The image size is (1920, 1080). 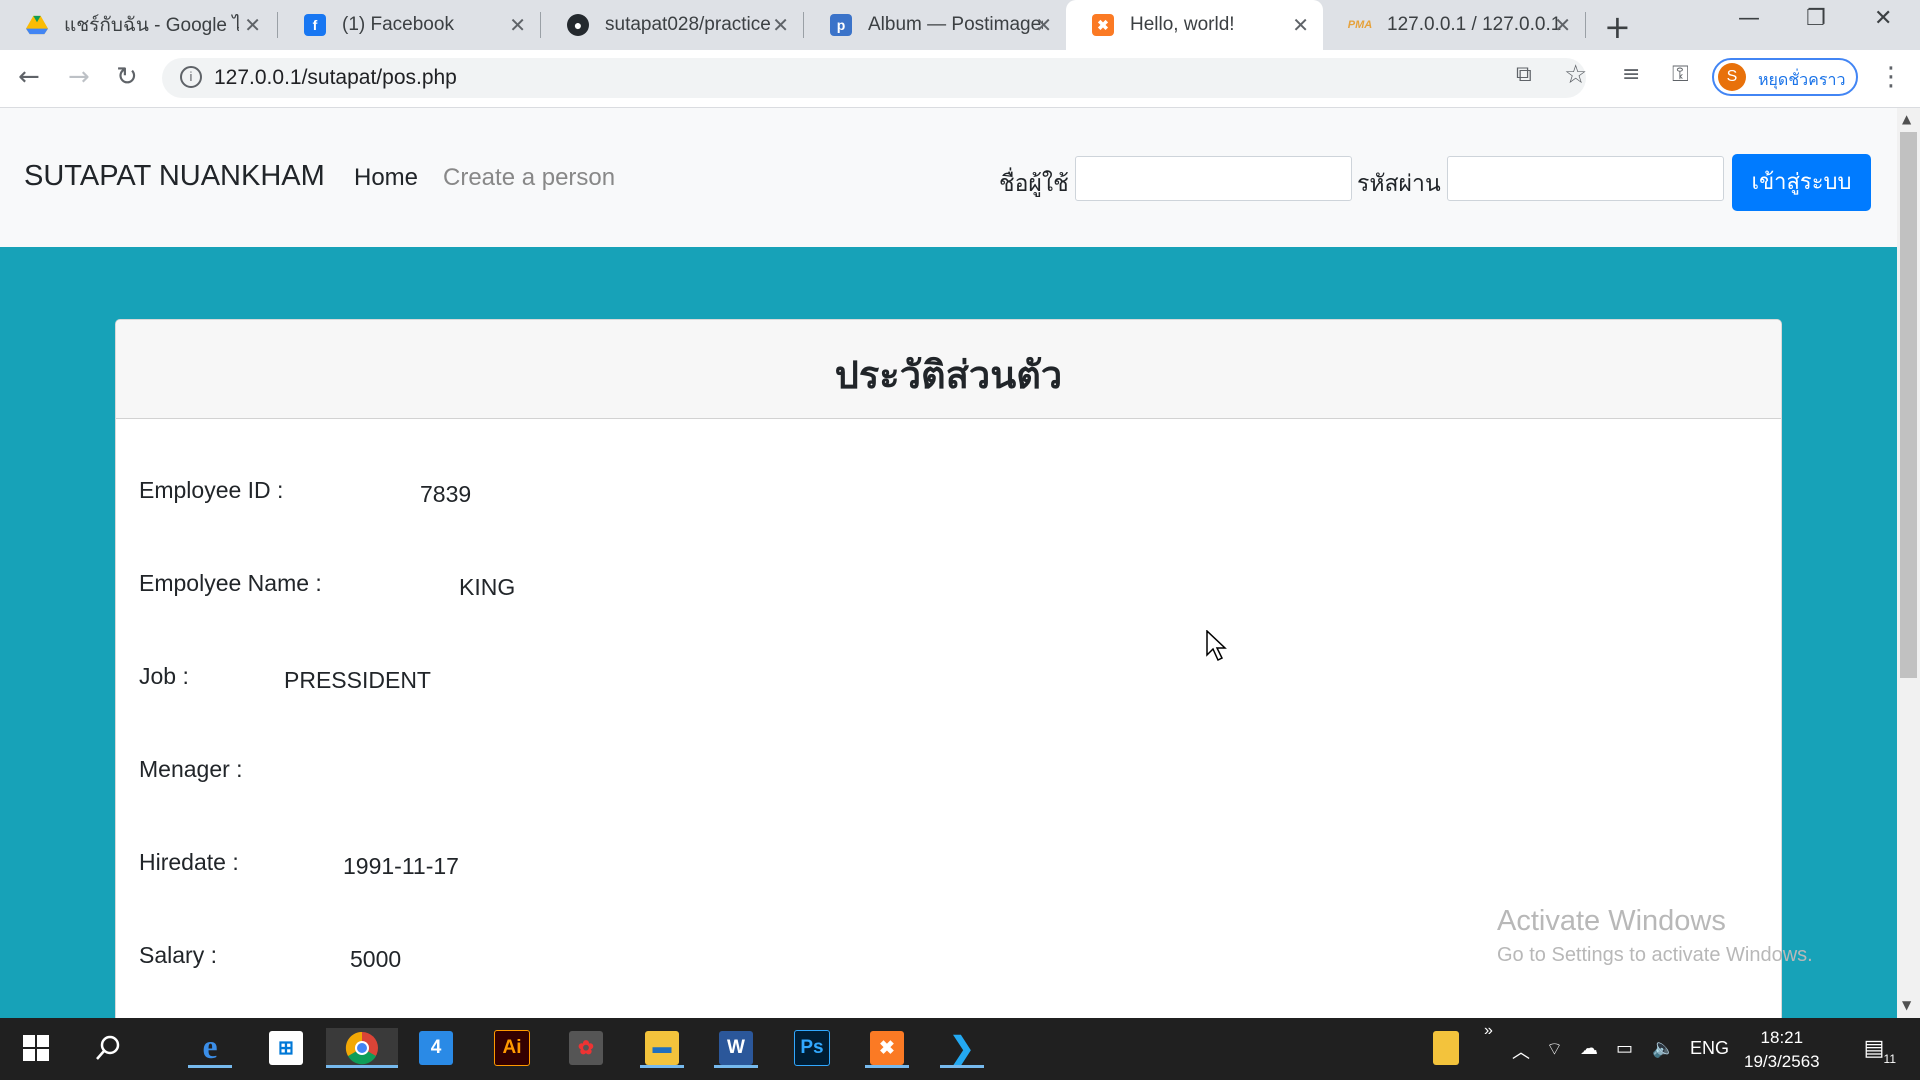 I want to click on tab-phpmyadmin: PMA 127.0.0.1 / 127.0.0.1 / ... ✕, so click(x=1454, y=25).